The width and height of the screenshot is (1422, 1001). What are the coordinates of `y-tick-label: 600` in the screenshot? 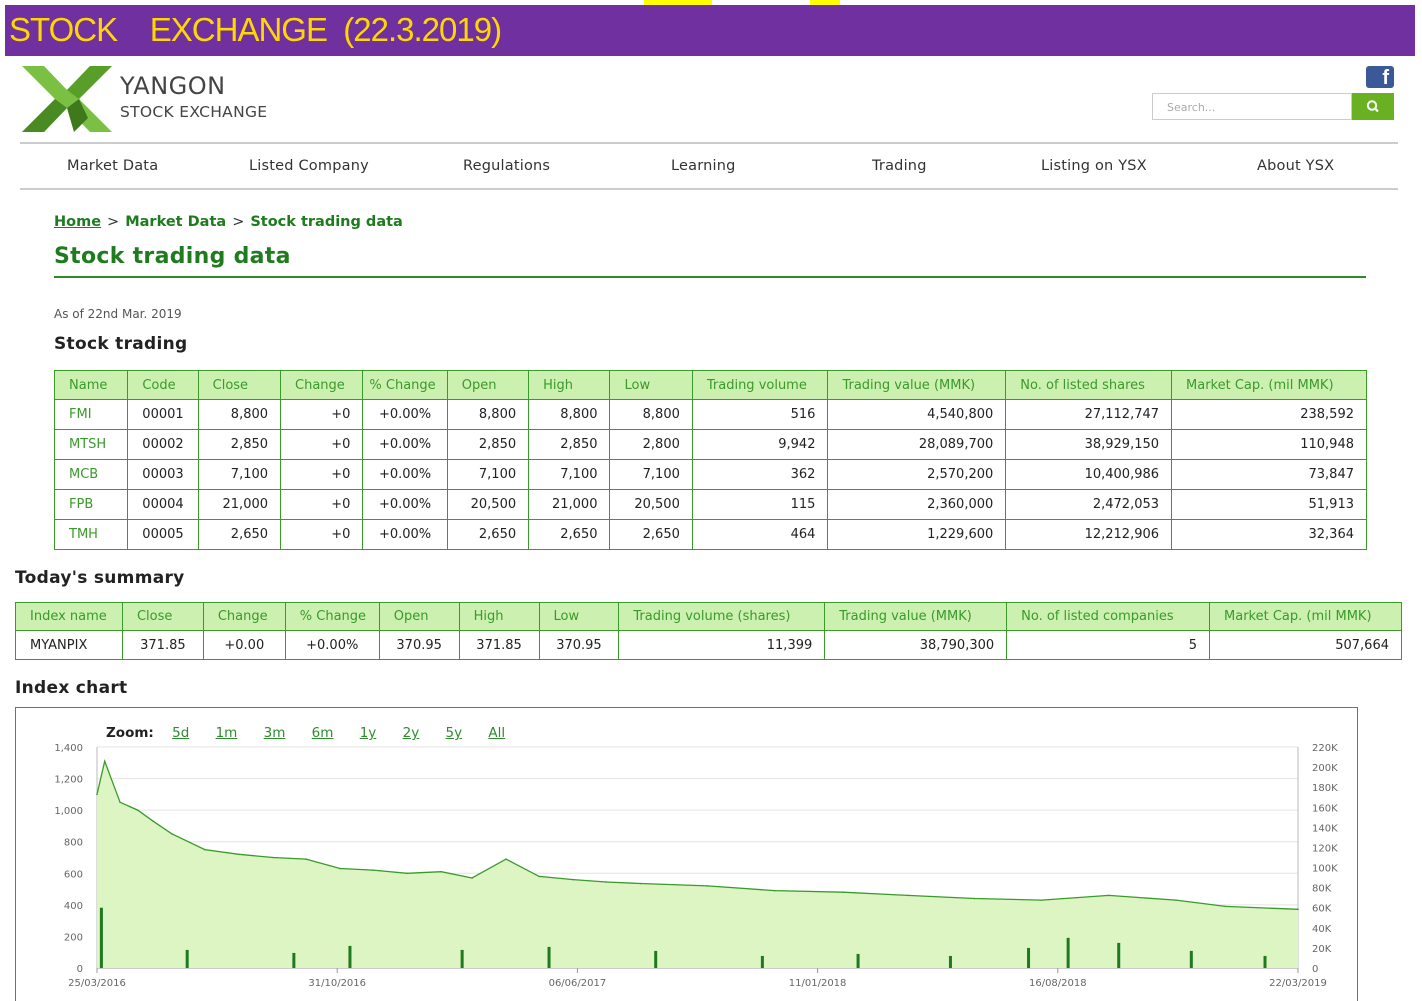 It's located at (73, 874).